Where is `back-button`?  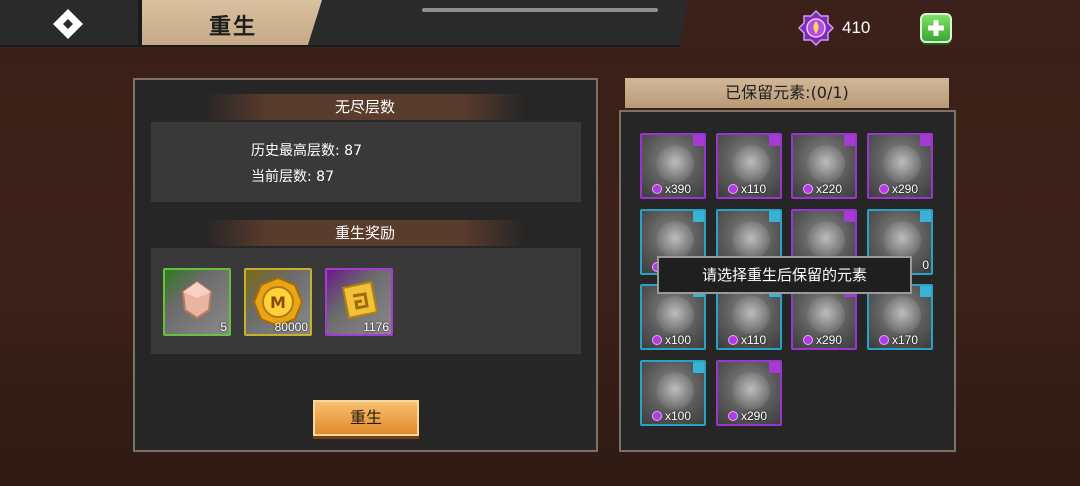
back-button is located at coordinates (68, 24).